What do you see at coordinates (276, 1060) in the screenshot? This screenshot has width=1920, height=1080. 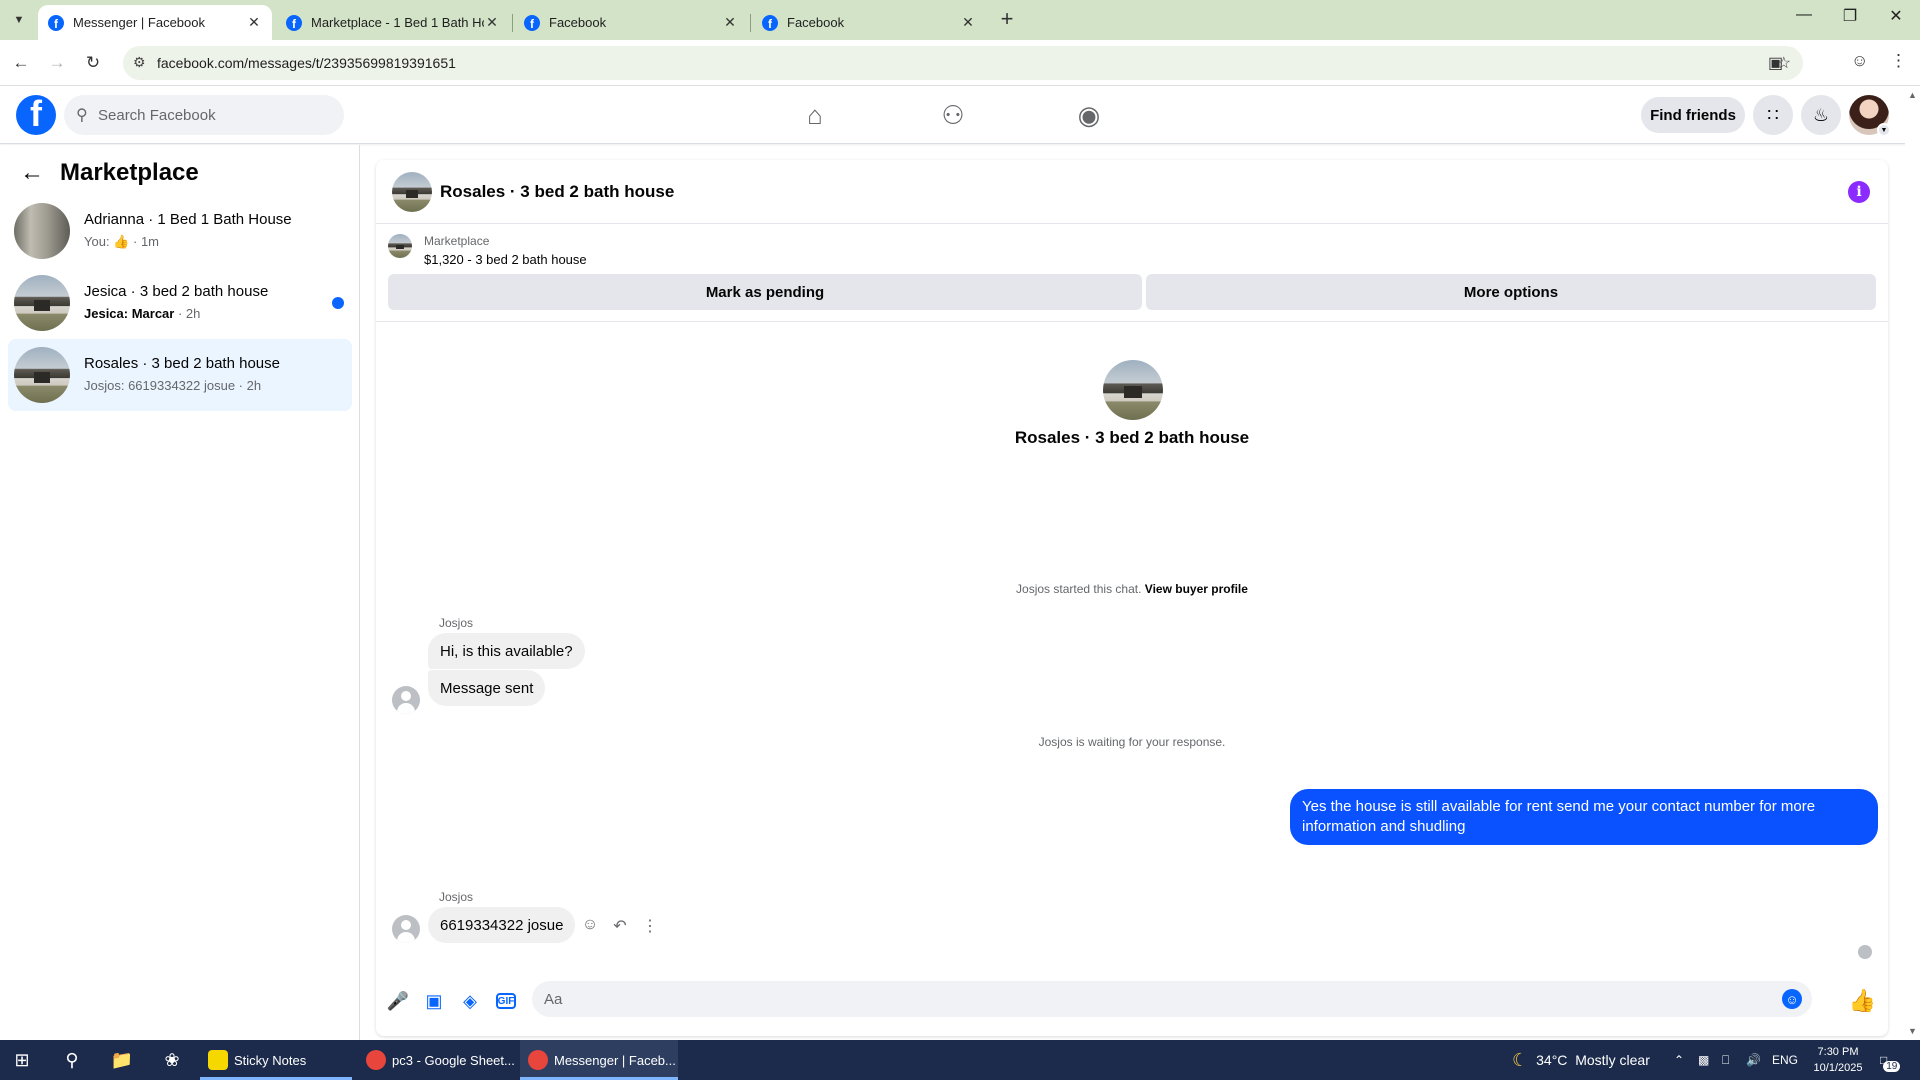 I see `taskbar-app-sticky-notes: Sticky Notes` at bounding box center [276, 1060].